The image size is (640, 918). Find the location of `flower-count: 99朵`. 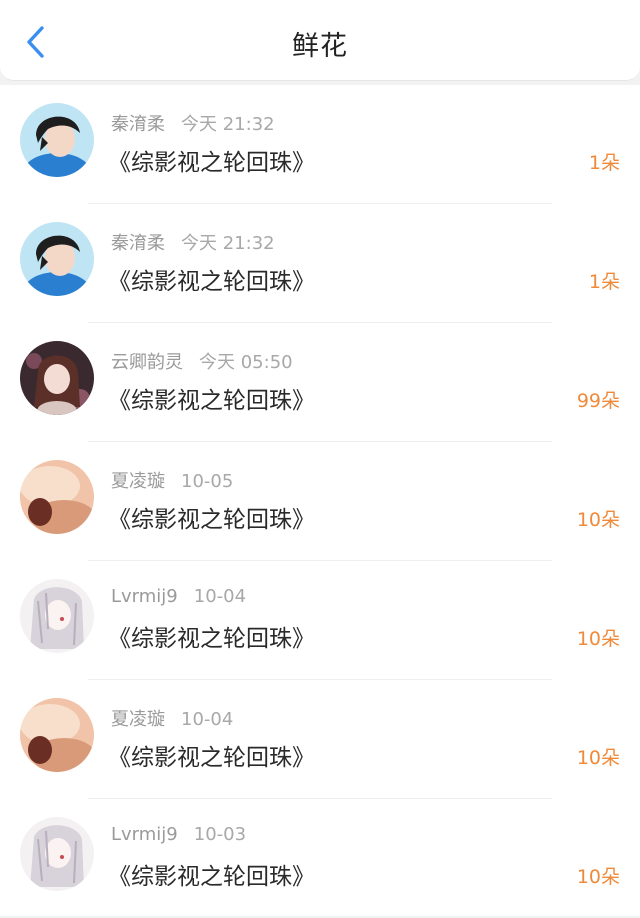

flower-count: 99朵 is located at coordinates (598, 401).